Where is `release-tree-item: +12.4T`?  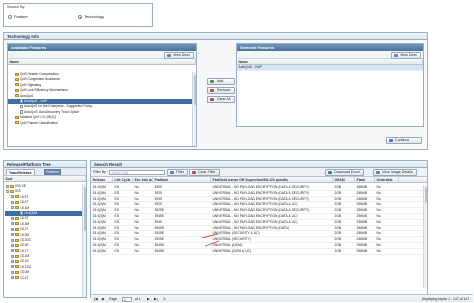
release-tree-item: +12.4T is located at coordinates (43, 278).